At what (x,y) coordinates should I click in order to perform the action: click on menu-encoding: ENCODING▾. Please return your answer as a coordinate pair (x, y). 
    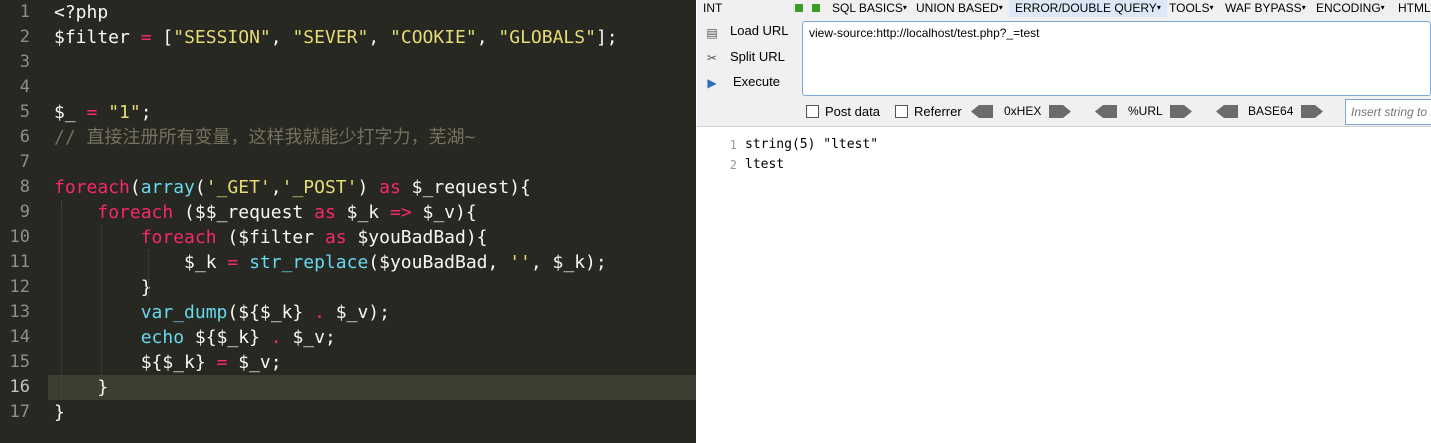
    Looking at the image, I should click on (1350, 8).